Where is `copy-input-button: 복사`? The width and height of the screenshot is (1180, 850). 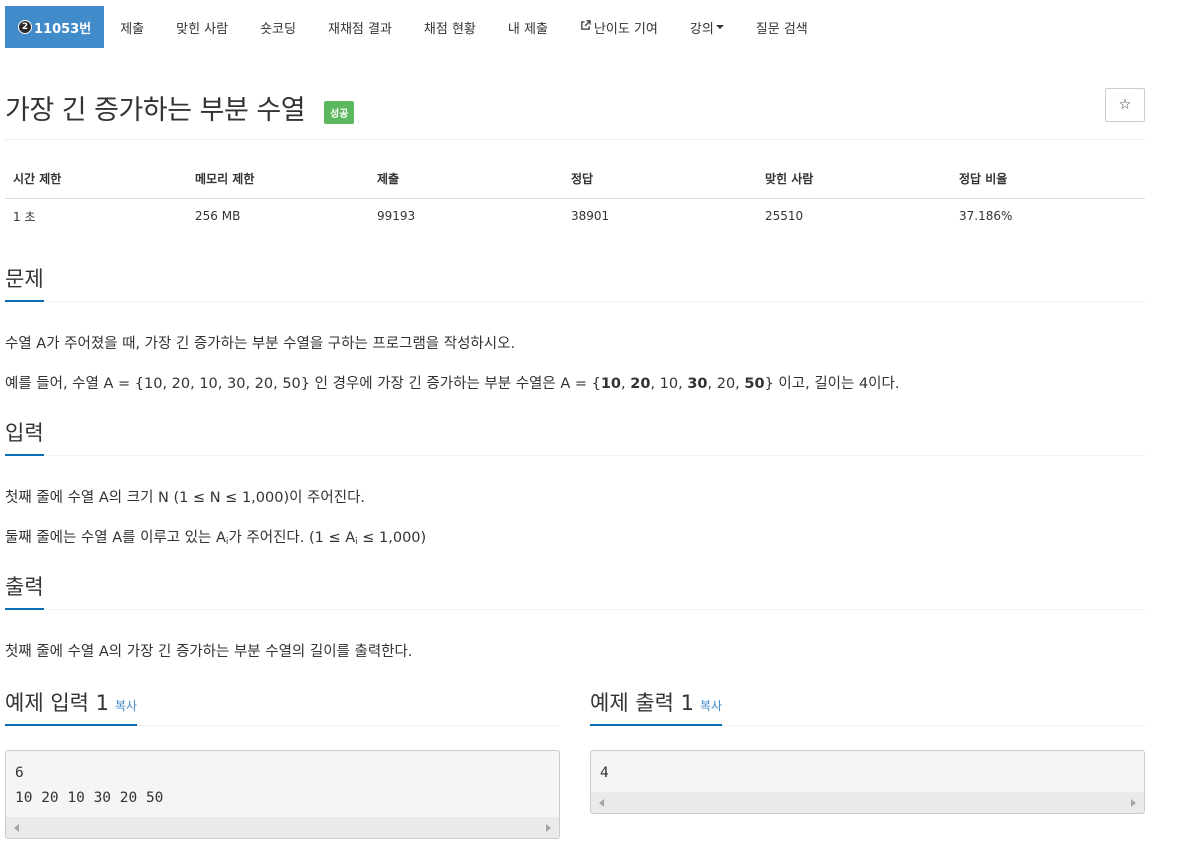
copy-input-button: 복사 is located at coordinates (126, 706).